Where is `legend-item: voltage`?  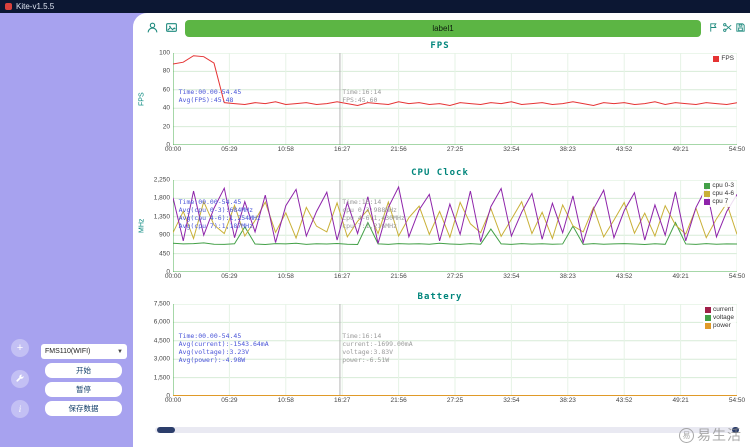
legend-item: voltage is located at coordinates (719, 318).